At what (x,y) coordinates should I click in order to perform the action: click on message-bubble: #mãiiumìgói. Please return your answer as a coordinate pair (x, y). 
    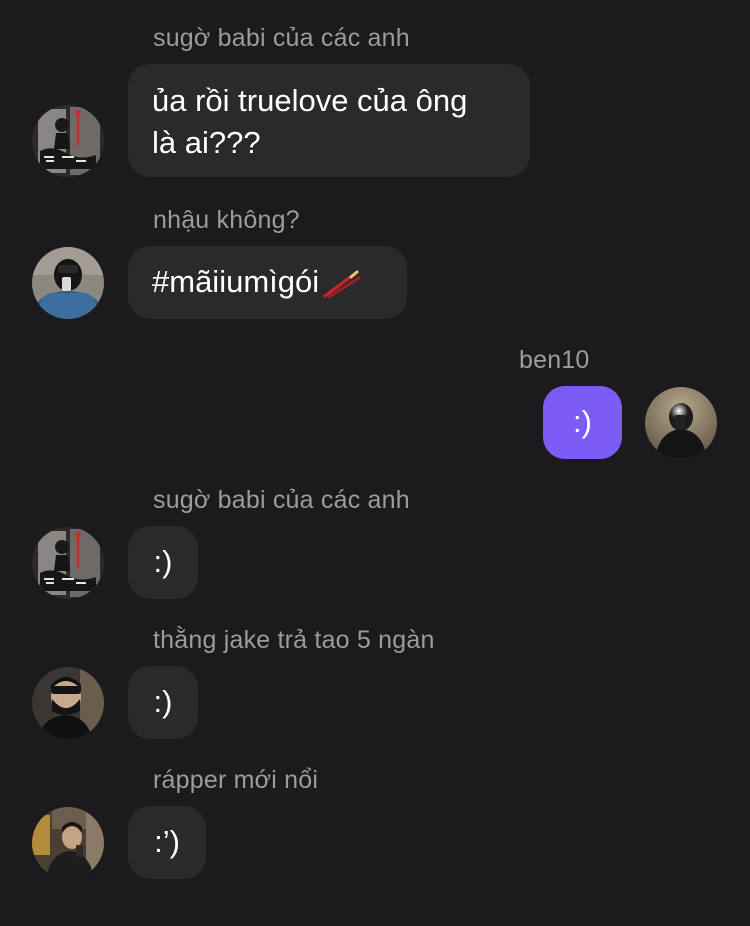
    Looking at the image, I should click on (267, 282).